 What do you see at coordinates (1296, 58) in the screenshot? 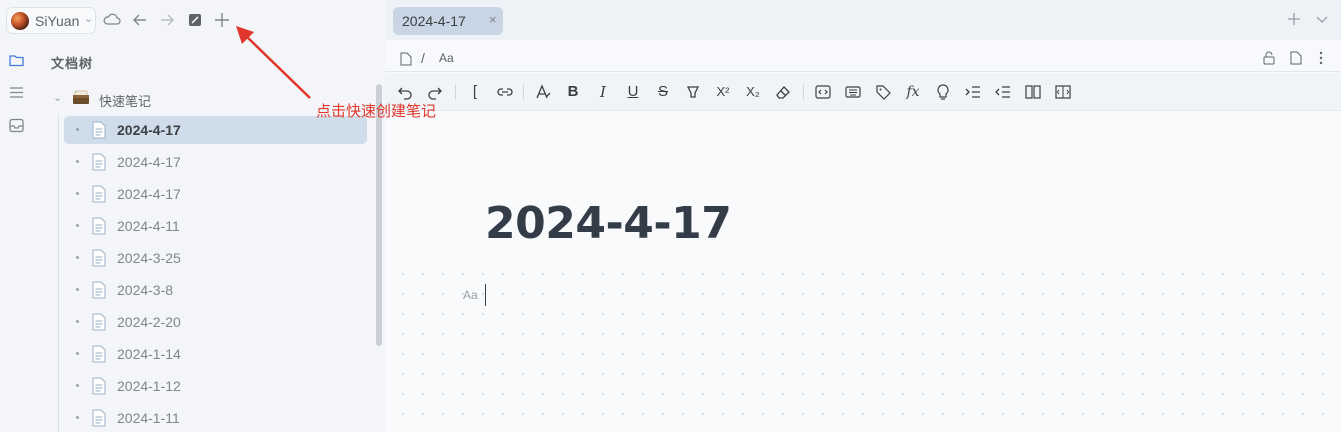
I see `document-info-icon` at bounding box center [1296, 58].